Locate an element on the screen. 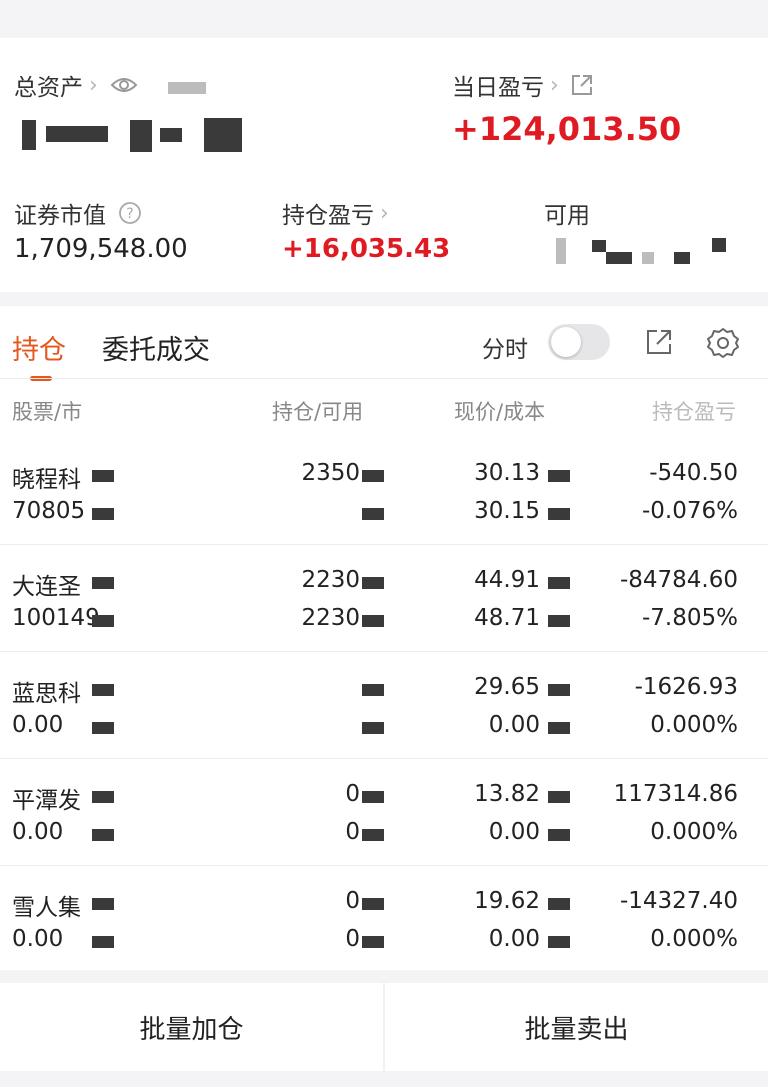  holding-pnl-link: 持仓盈亏 › is located at coordinates (335, 213).